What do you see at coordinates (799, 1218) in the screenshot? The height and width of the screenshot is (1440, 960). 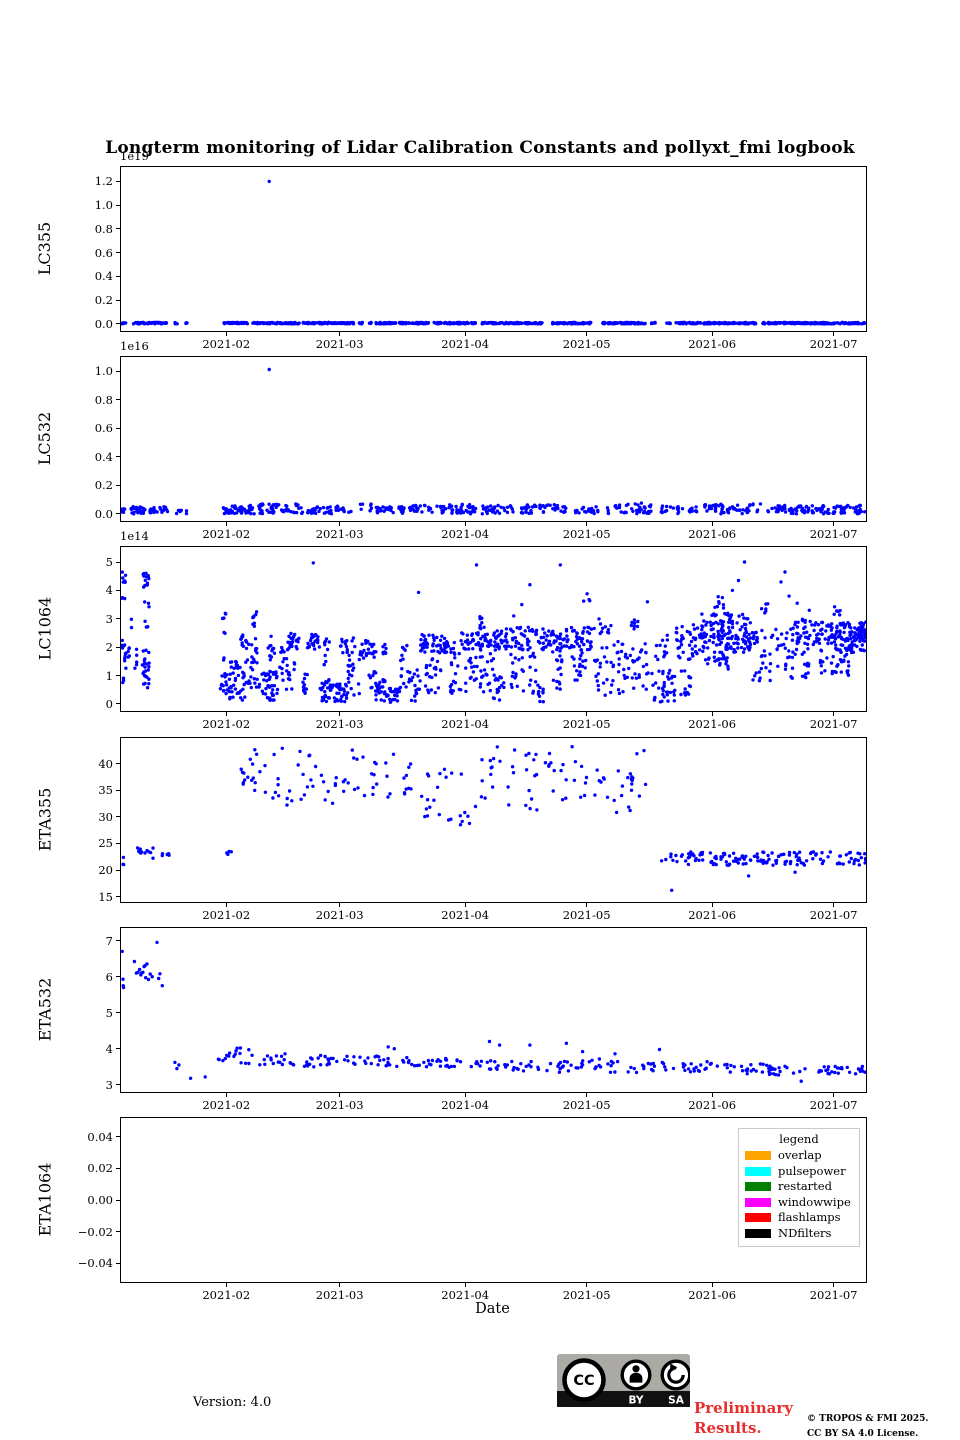 I see `legend-entry: flashlamps` at bounding box center [799, 1218].